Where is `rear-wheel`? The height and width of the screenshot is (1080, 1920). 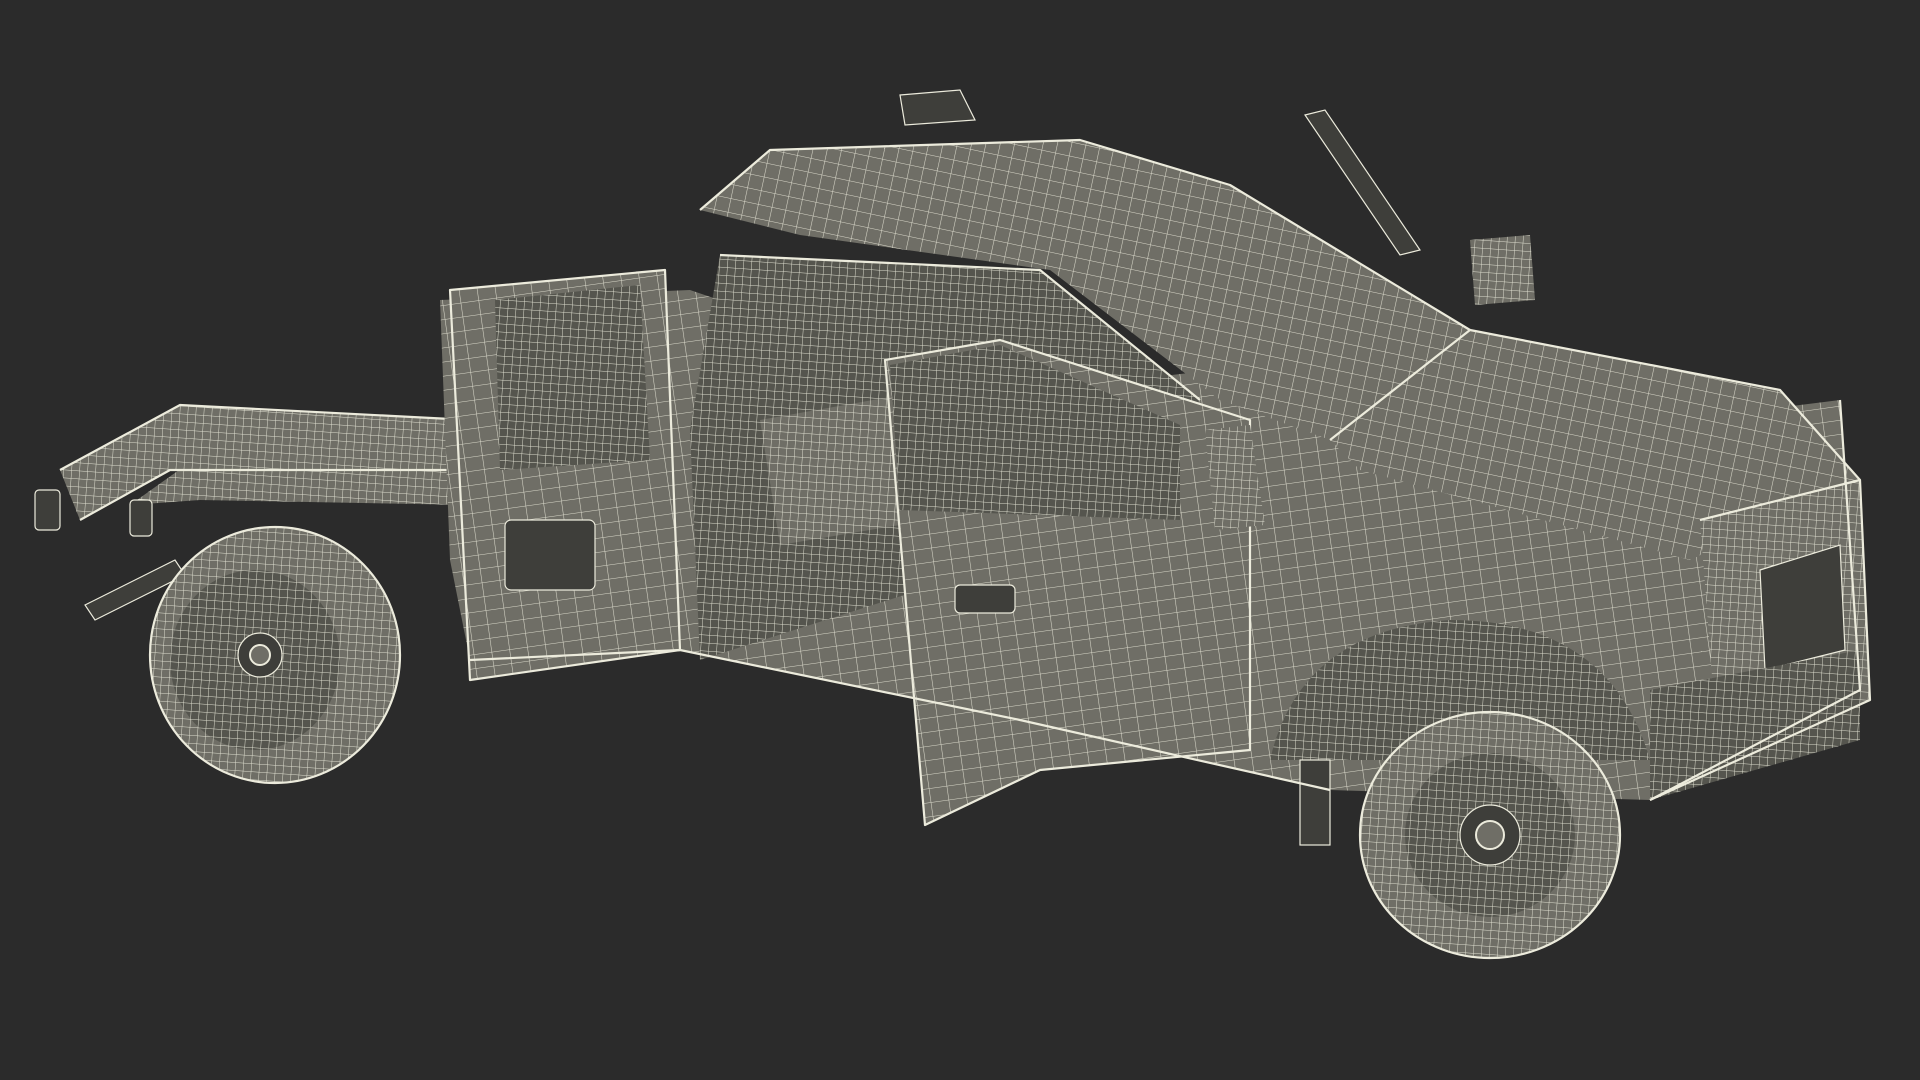
rear-wheel is located at coordinates (275, 655).